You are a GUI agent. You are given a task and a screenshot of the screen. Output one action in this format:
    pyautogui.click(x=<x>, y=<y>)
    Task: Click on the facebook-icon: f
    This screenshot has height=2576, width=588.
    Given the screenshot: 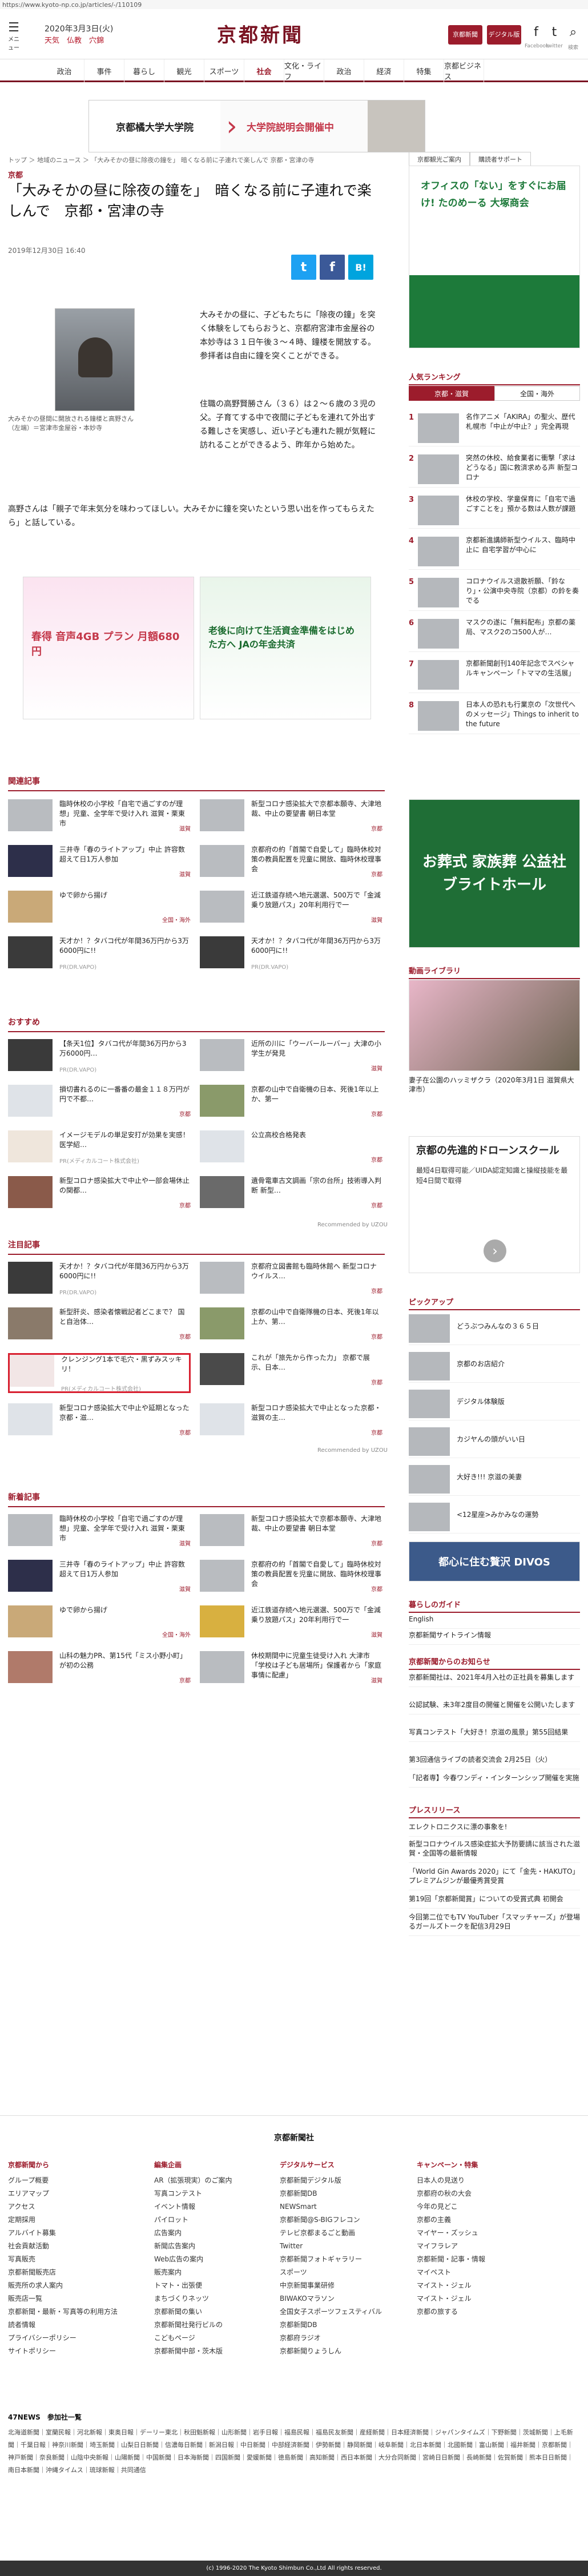 What is the action you would take?
    pyautogui.click(x=536, y=33)
    